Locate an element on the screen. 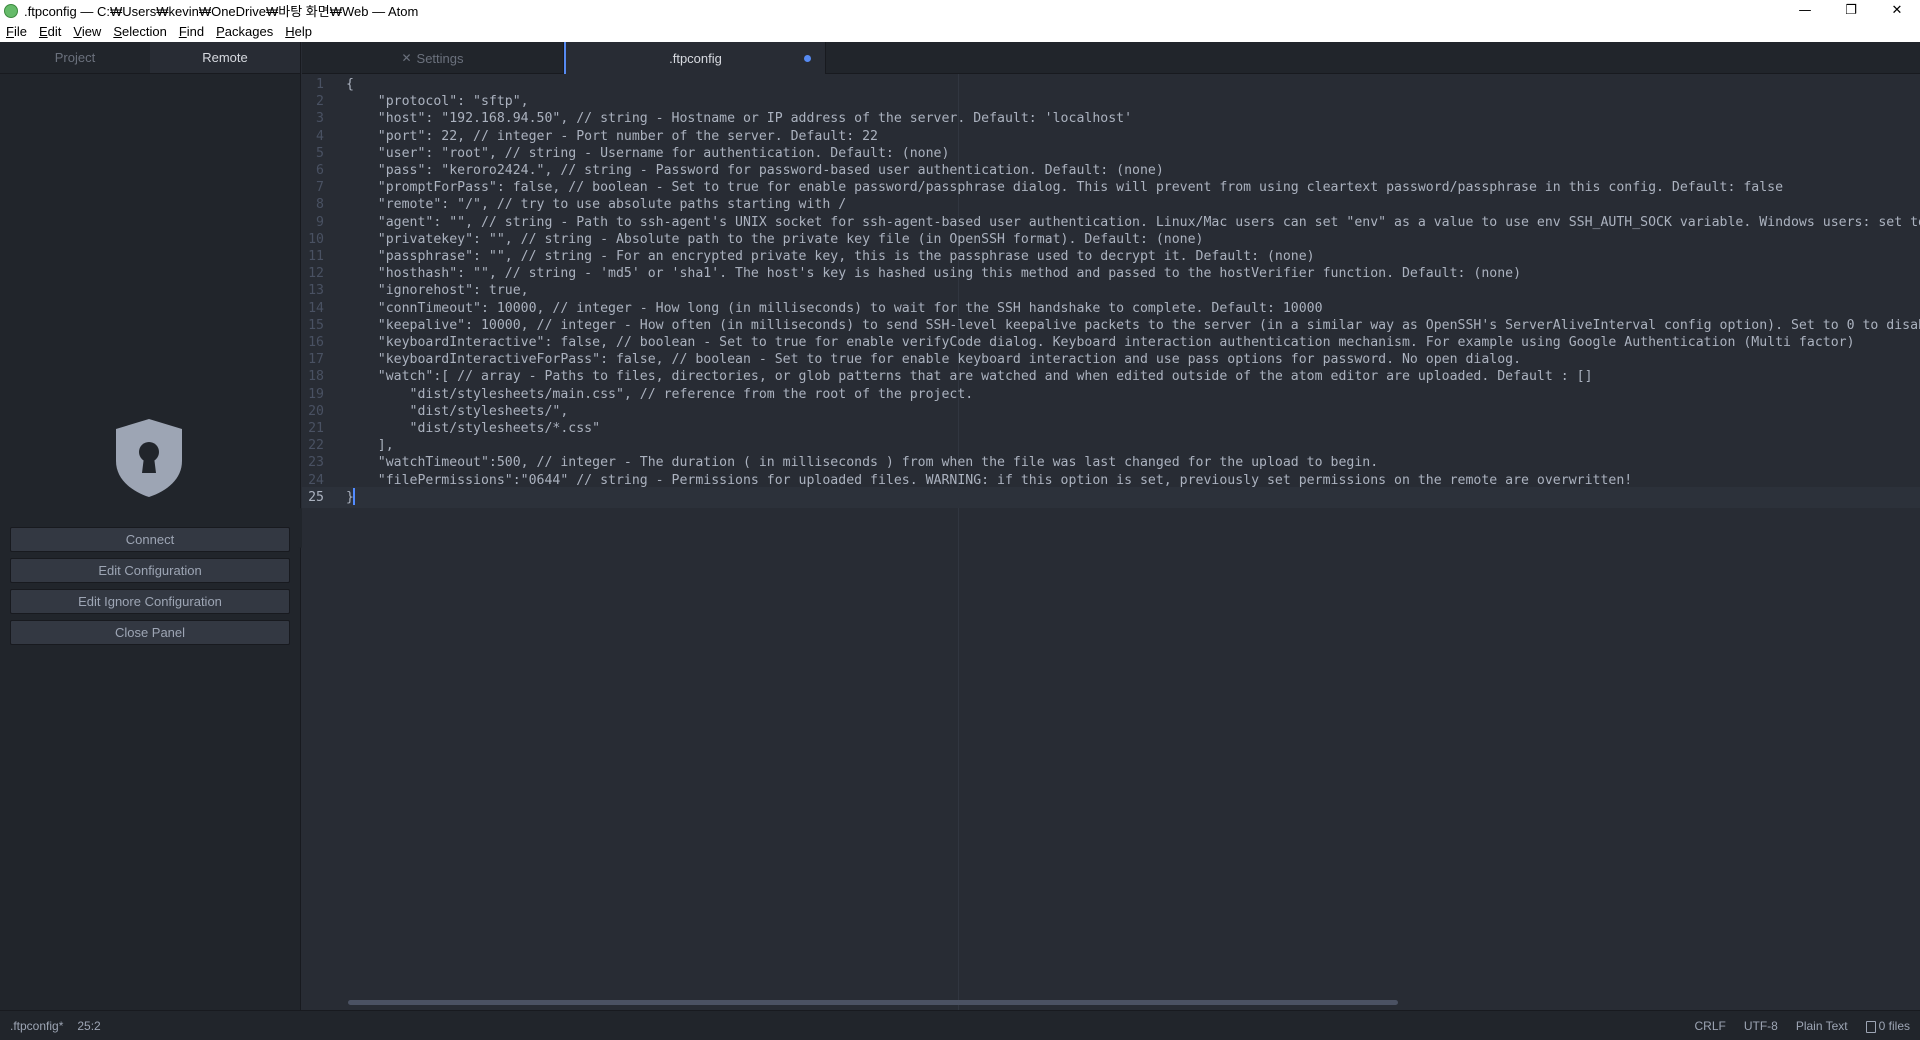 This screenshot has width=1920, height=1040. tab-project: Project is located at coordinates (75, 57).